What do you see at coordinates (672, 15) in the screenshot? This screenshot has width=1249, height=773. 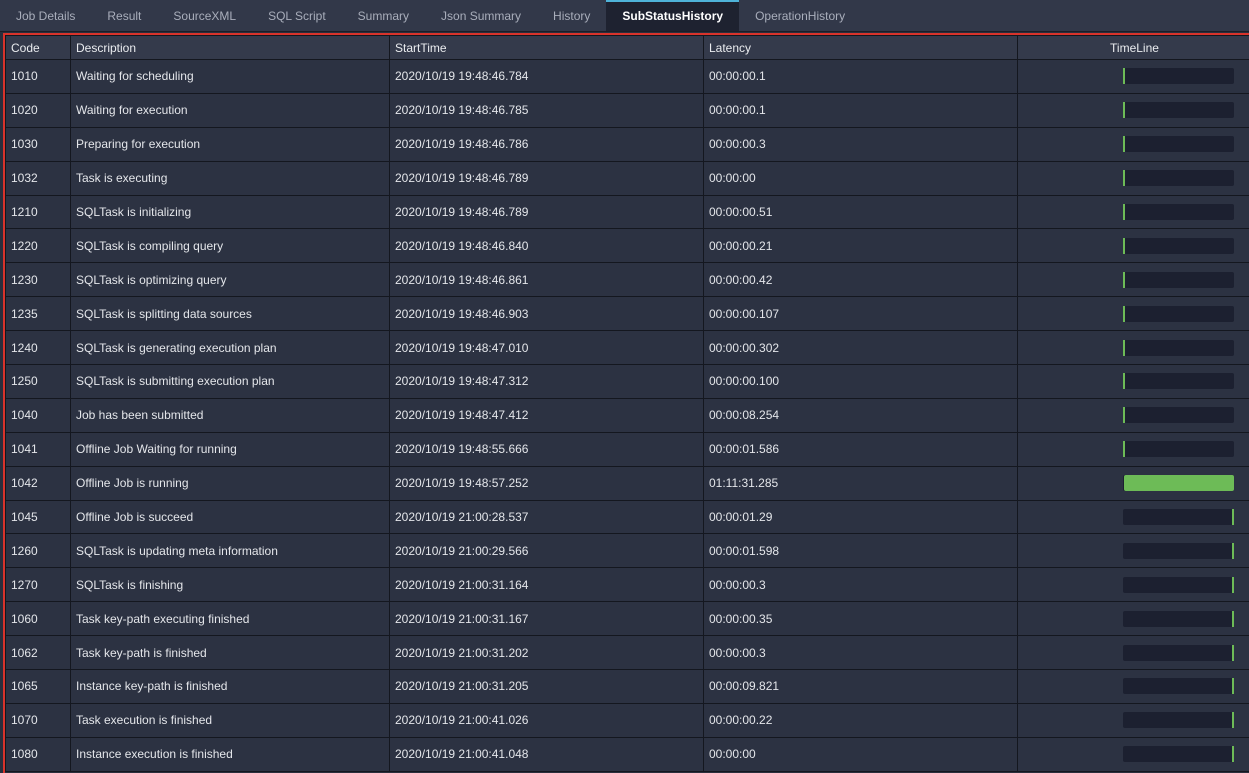 I see `tab-substatushistory: SubStatusHistory` at bounding box center [672, 15].